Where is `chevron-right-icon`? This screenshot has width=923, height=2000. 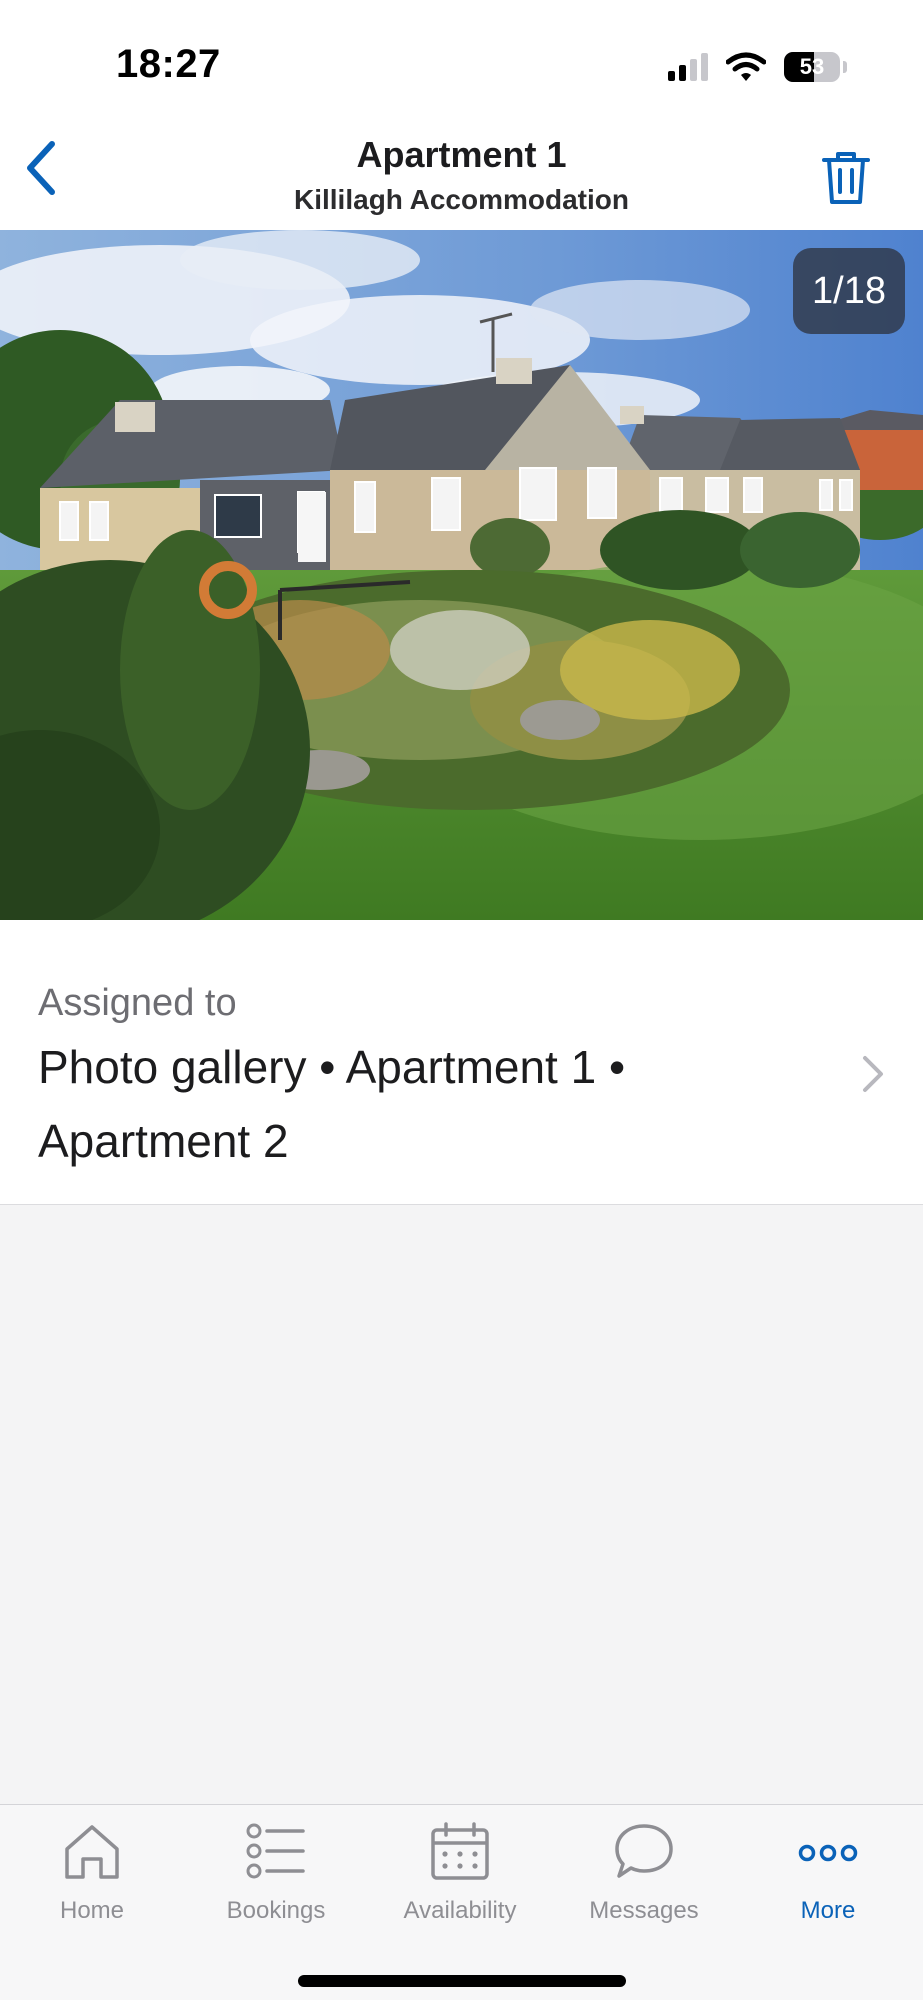 chevron-right-icon is located at coordinates (873, 1074).